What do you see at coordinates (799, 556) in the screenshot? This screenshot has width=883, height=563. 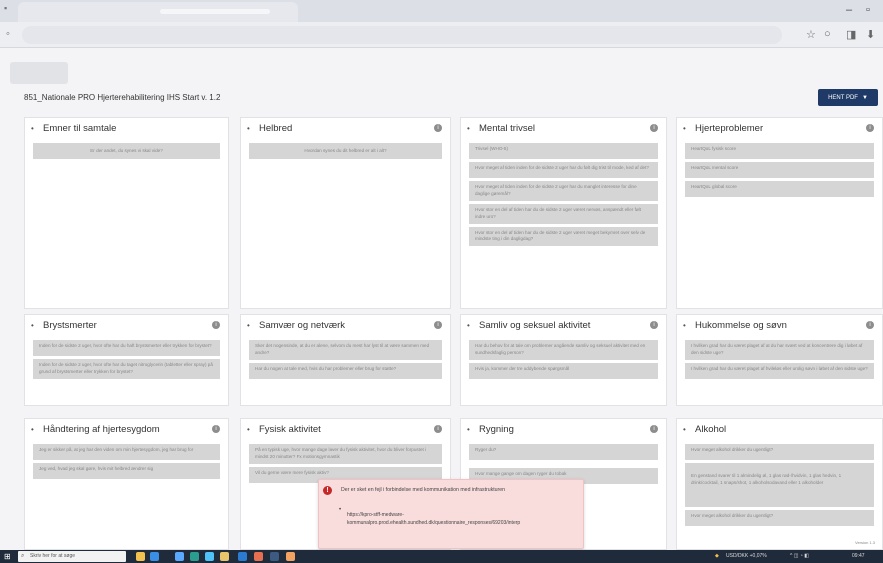 I see `tray-icons: ^ ◫ ◔ ◧` at bounding box center [799, 556].